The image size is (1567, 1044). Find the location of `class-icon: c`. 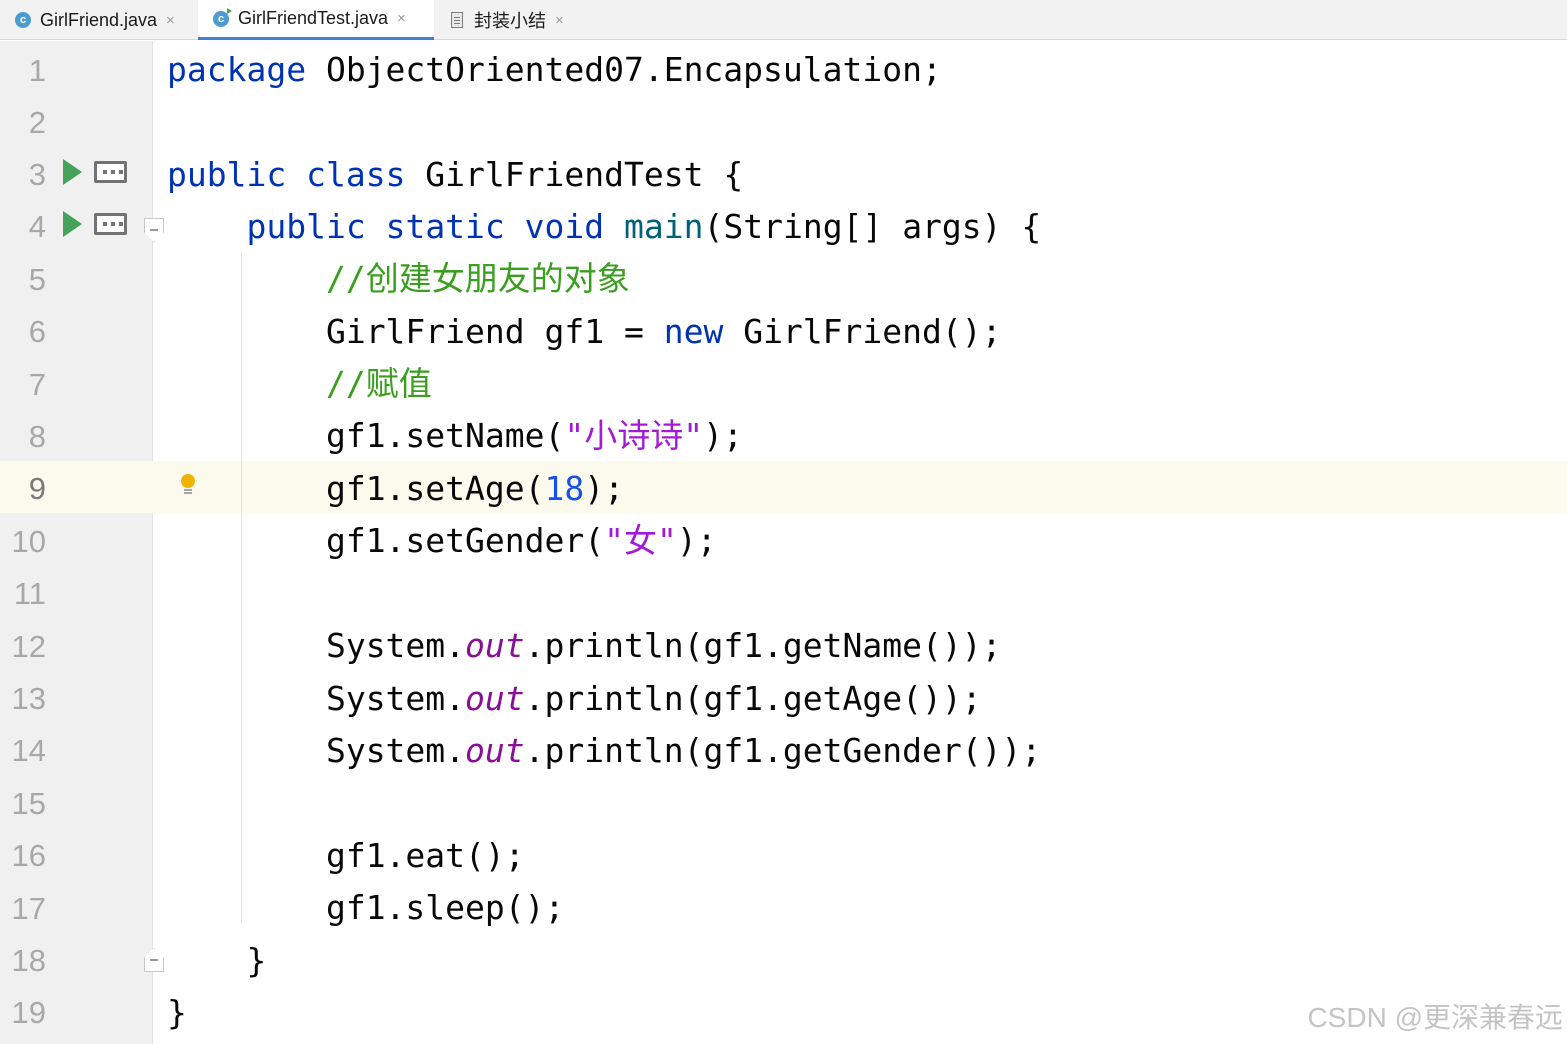

class-icon: c is located at coordinates (23, 20).